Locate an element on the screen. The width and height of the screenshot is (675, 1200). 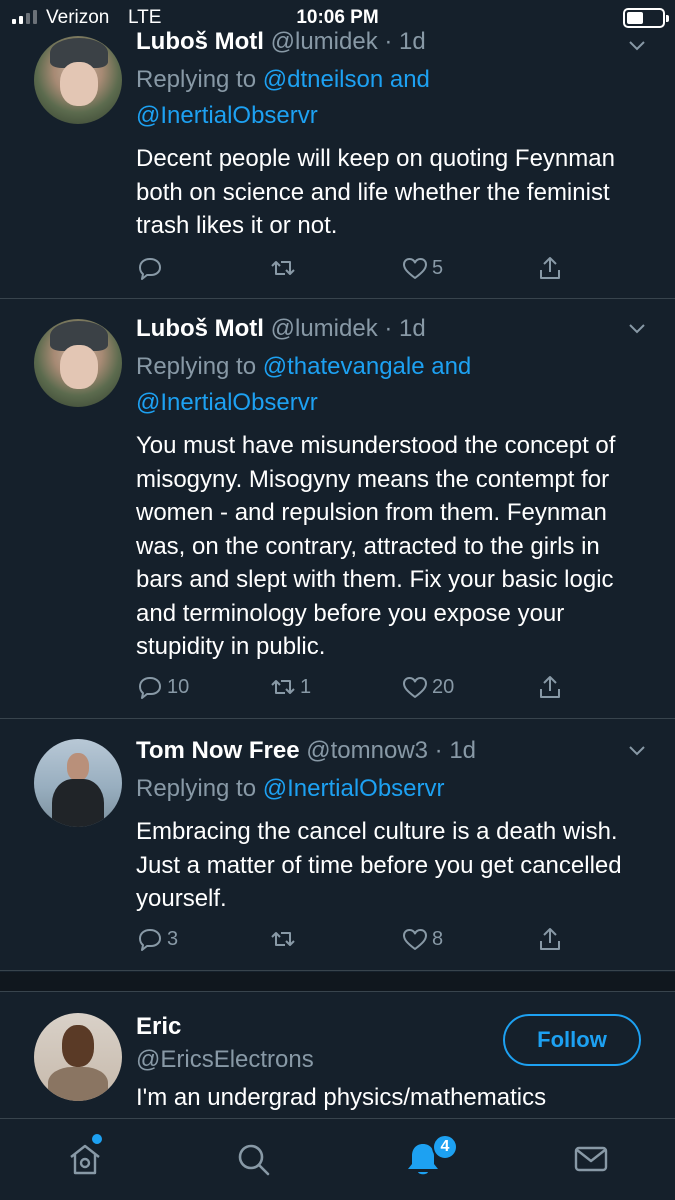
tweet-actions: 5 is located at coordinates (356, 270).